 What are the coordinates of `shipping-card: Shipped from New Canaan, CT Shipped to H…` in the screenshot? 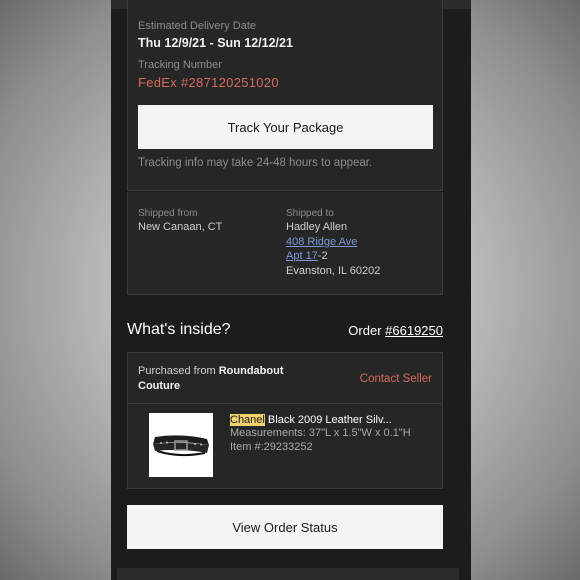 It's located at (285, 243).